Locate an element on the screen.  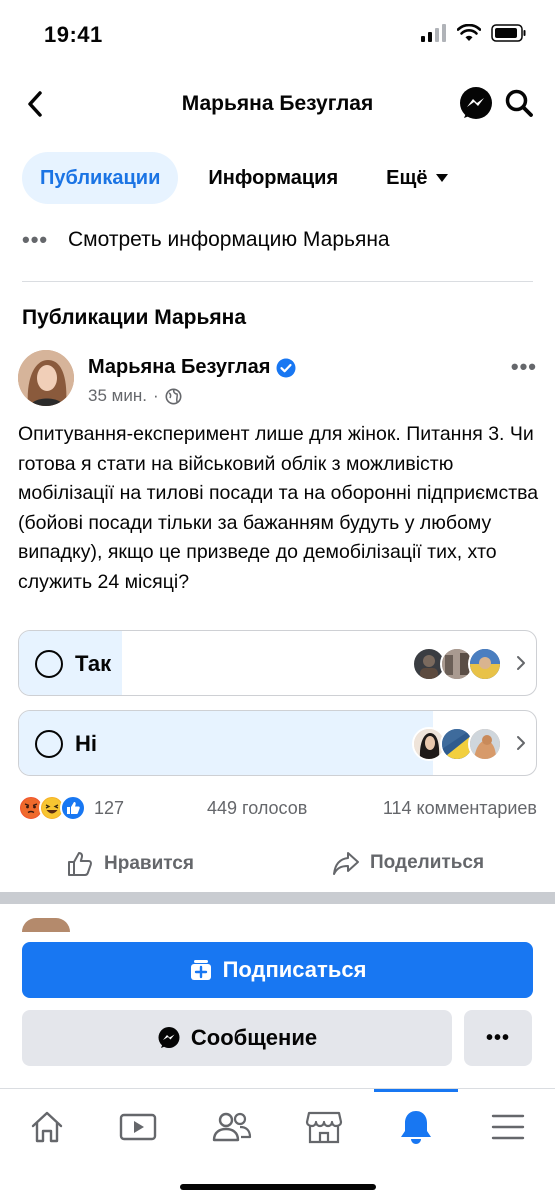
verified-icon is located at coordinates (286, 367).